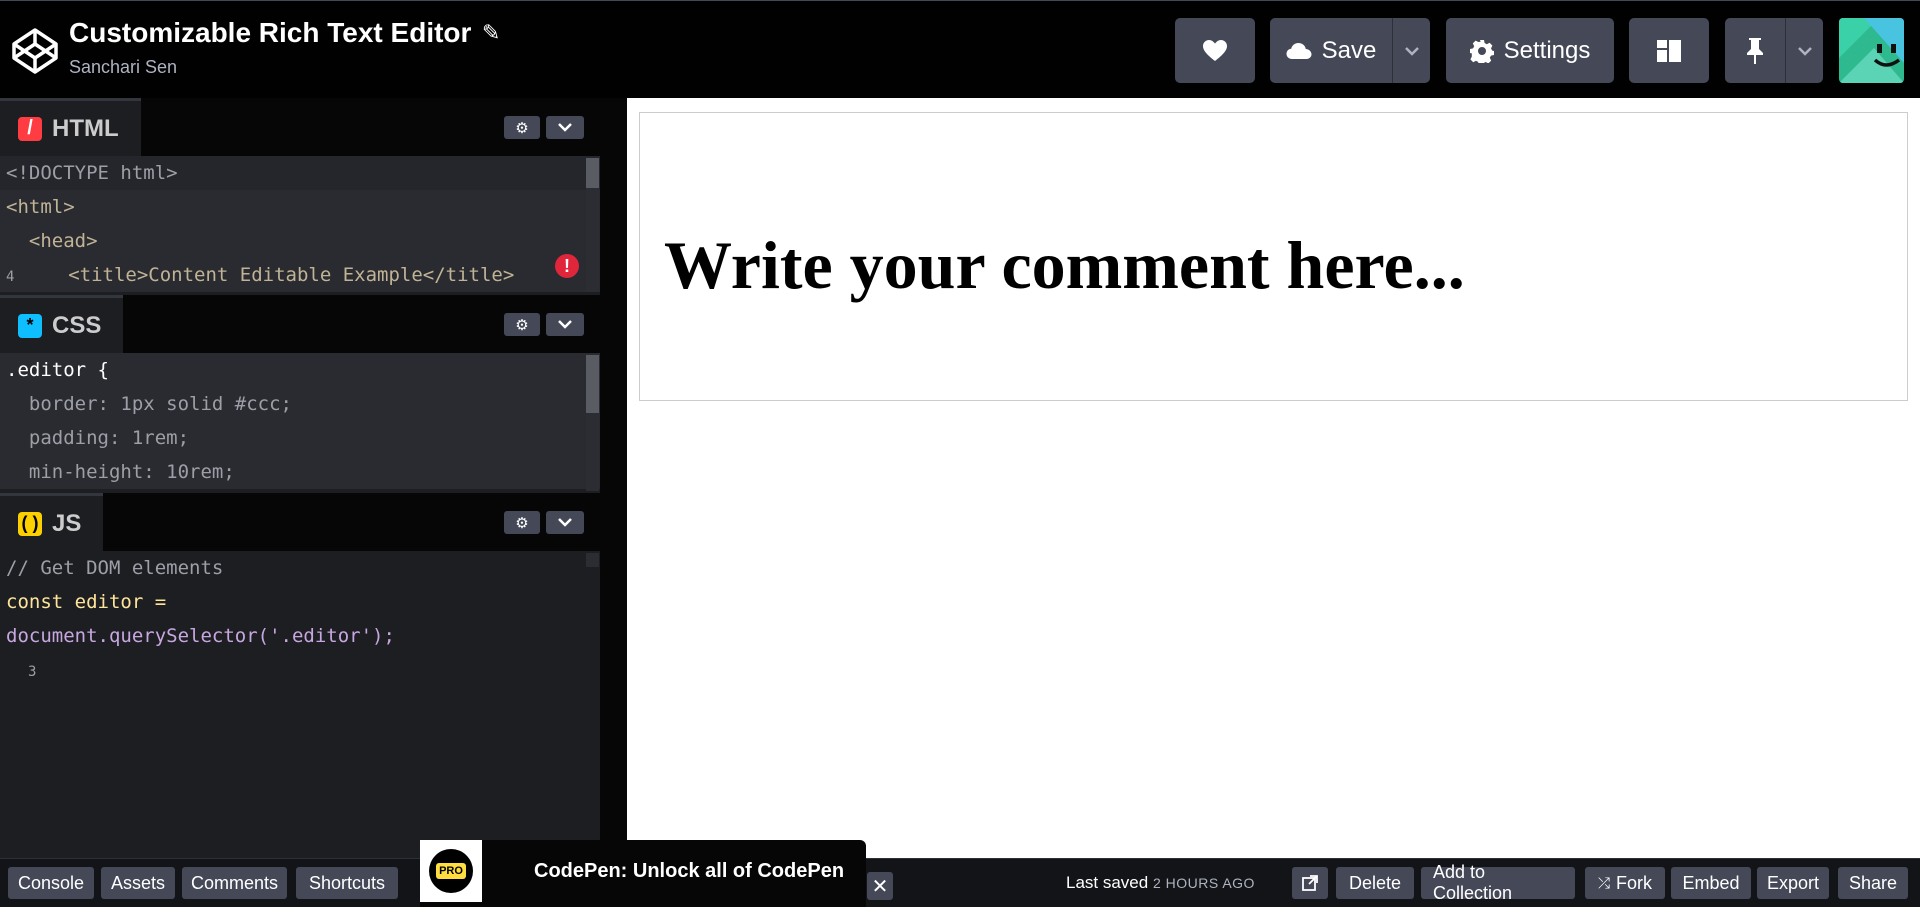 Image resolution: width=1920 pixels, height=907 pixels. I want to click on codepen-logo-icon, so click(35, 51).